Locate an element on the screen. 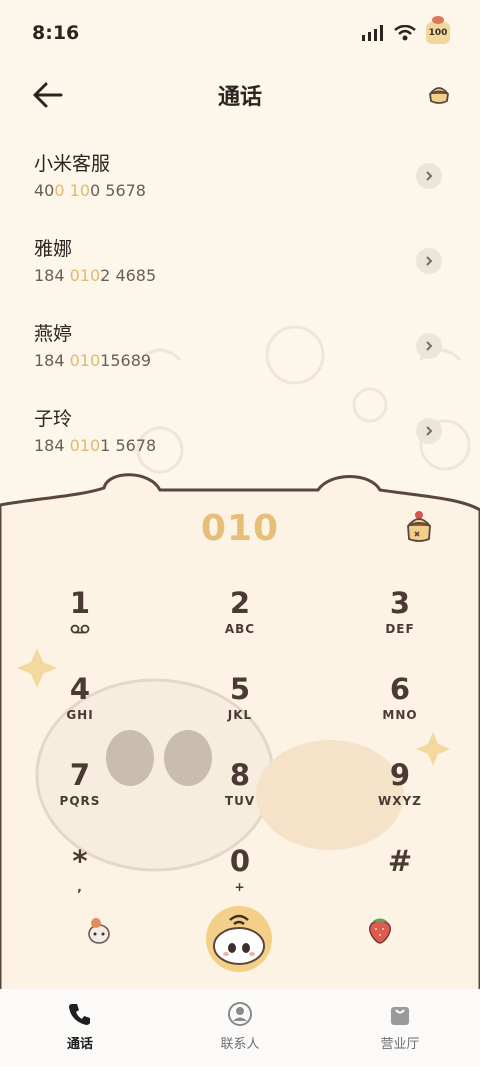 This screenshot has width=480, height=1067. call-button is located at coordinates (239, 939).